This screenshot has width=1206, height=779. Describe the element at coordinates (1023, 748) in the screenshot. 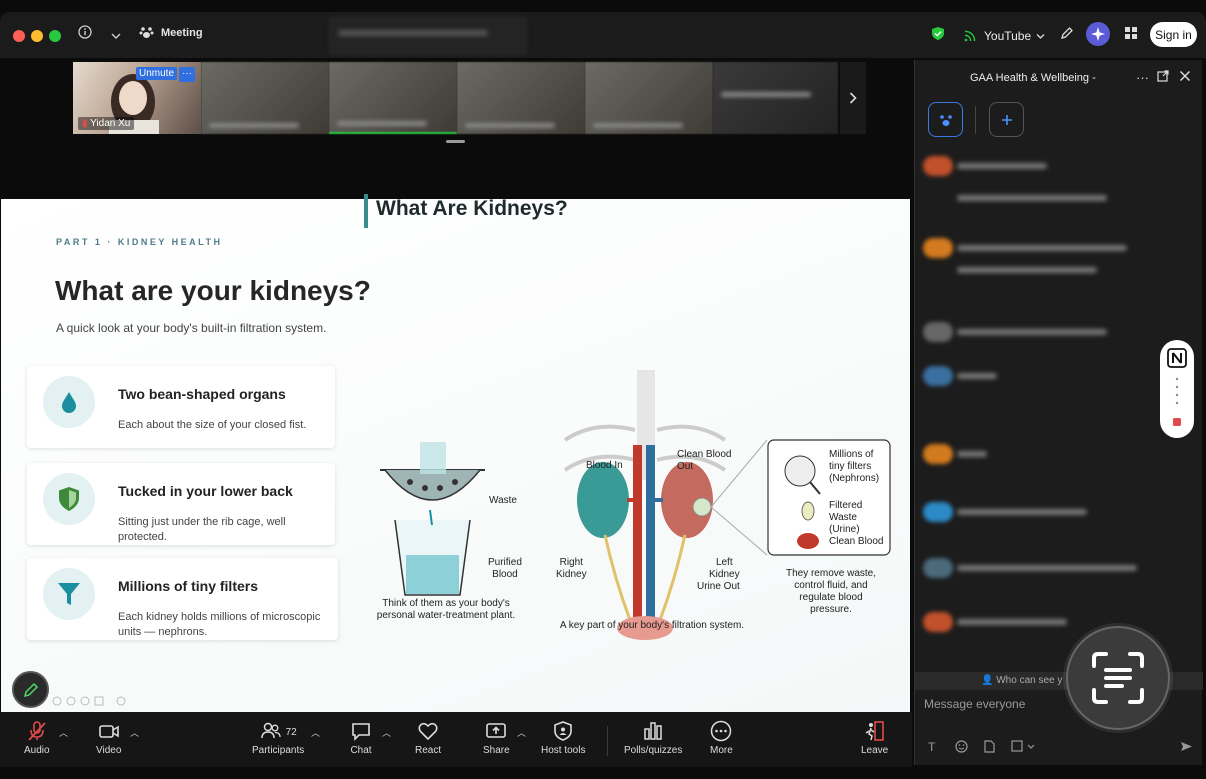

I see `screenshot-icon` at that location.